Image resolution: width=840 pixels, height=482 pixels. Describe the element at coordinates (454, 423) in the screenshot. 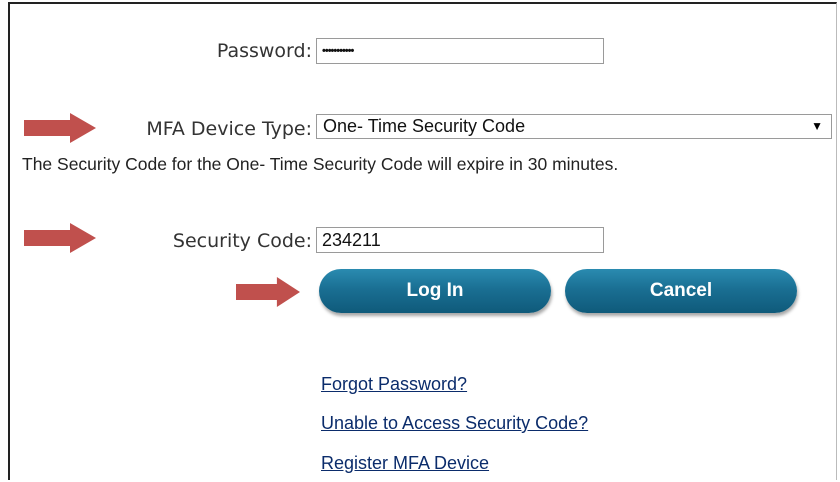

I see `unable-to-access-security-code-link: Unable to Access Security Code?` at that location.